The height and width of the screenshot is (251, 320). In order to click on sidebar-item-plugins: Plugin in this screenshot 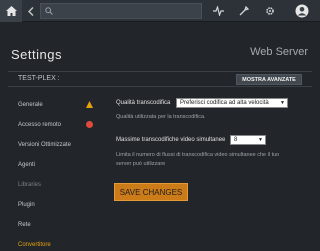, I will do `click(55, 205)`.